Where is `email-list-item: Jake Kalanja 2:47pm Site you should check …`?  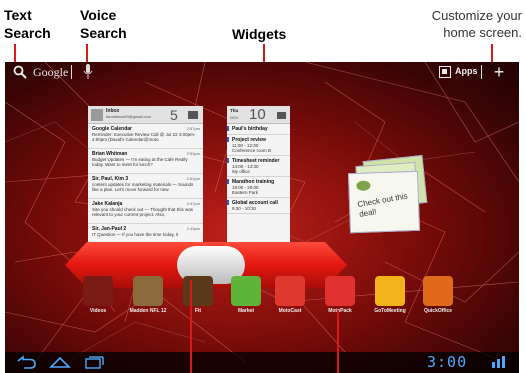 email-list-item: Jake Kalanja 2:47pm Site you should check … is located at coordinates (145, 211).